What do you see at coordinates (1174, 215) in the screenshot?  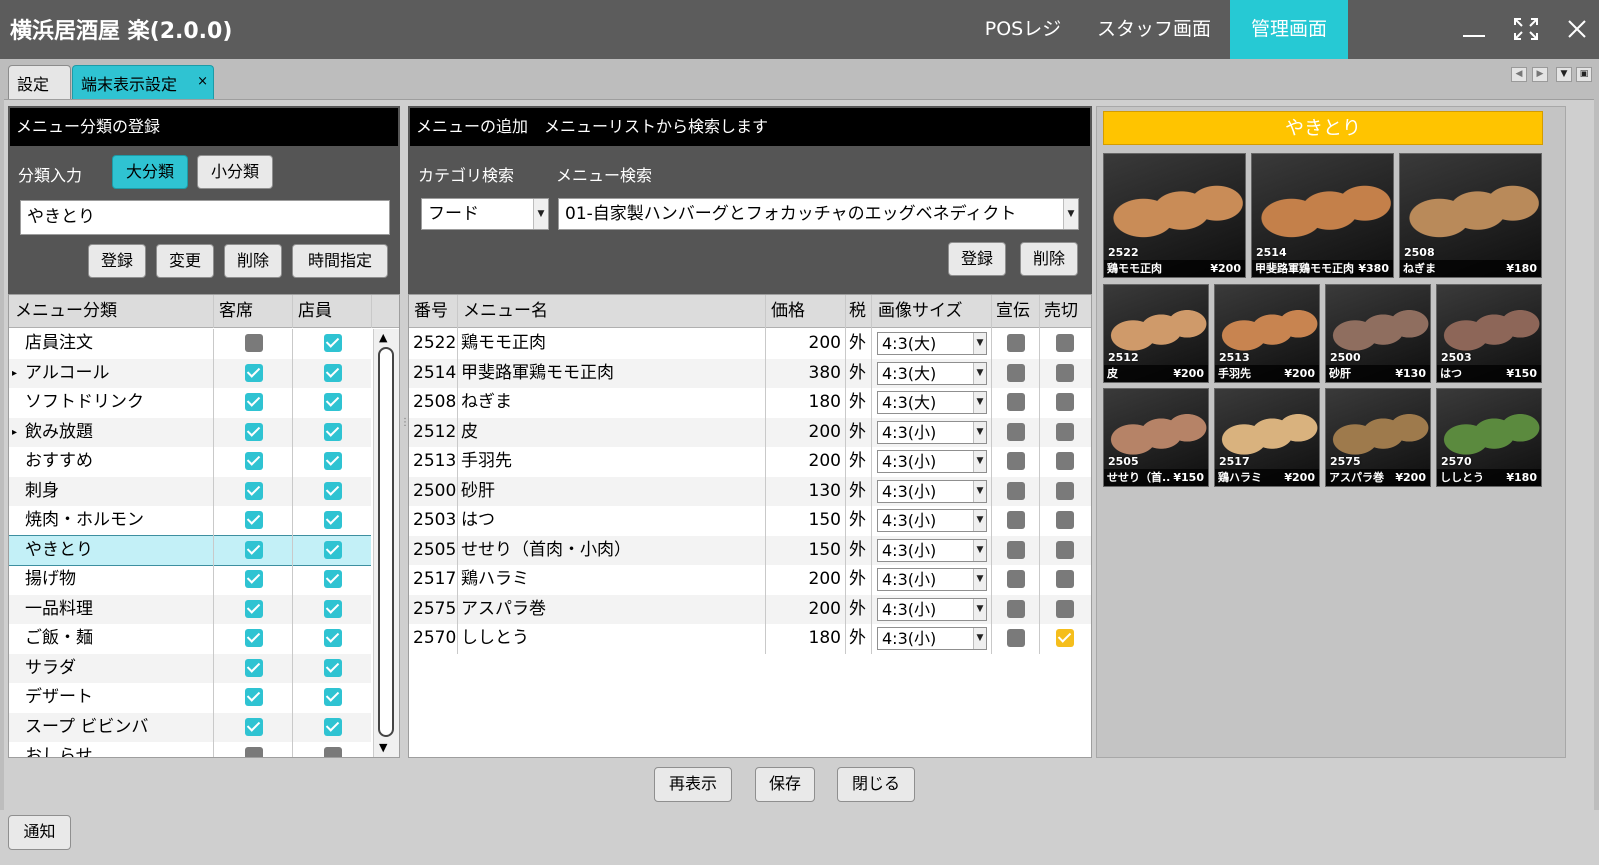 I see `menu-tile: 2522 鶏モモ正肉 ¥200` at bounding box center [1174, 215].